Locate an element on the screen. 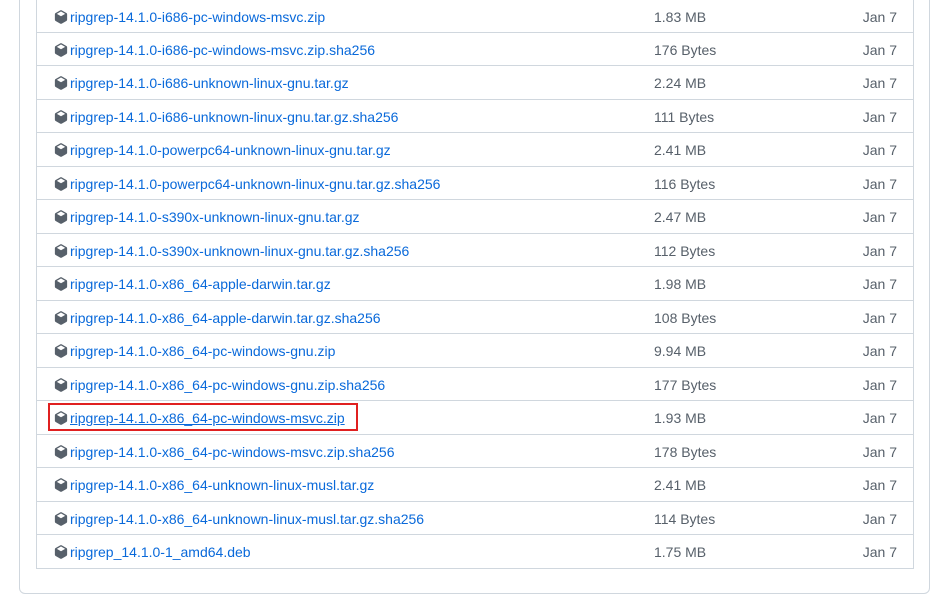  asset-size: 177 Bytes is located at coordinates (685, 384).